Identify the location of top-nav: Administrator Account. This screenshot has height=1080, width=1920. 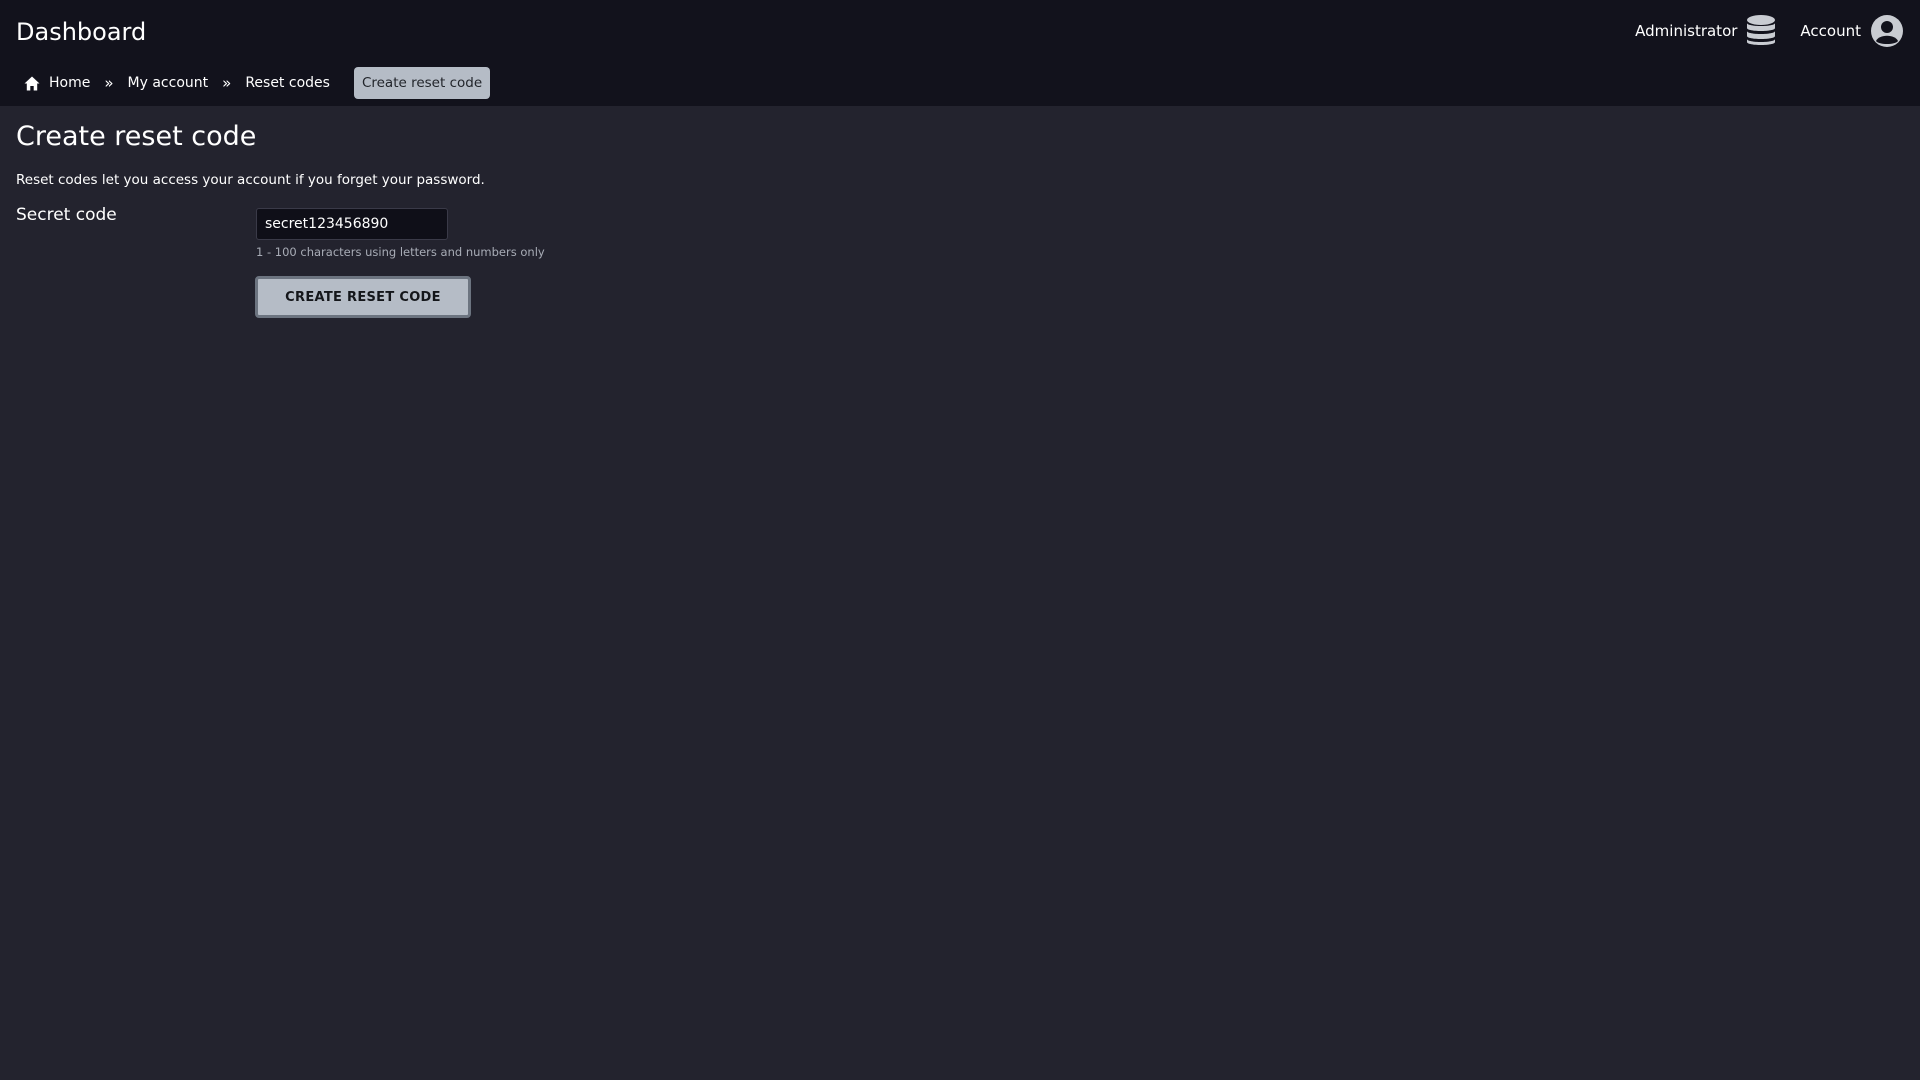
(1769, 31).